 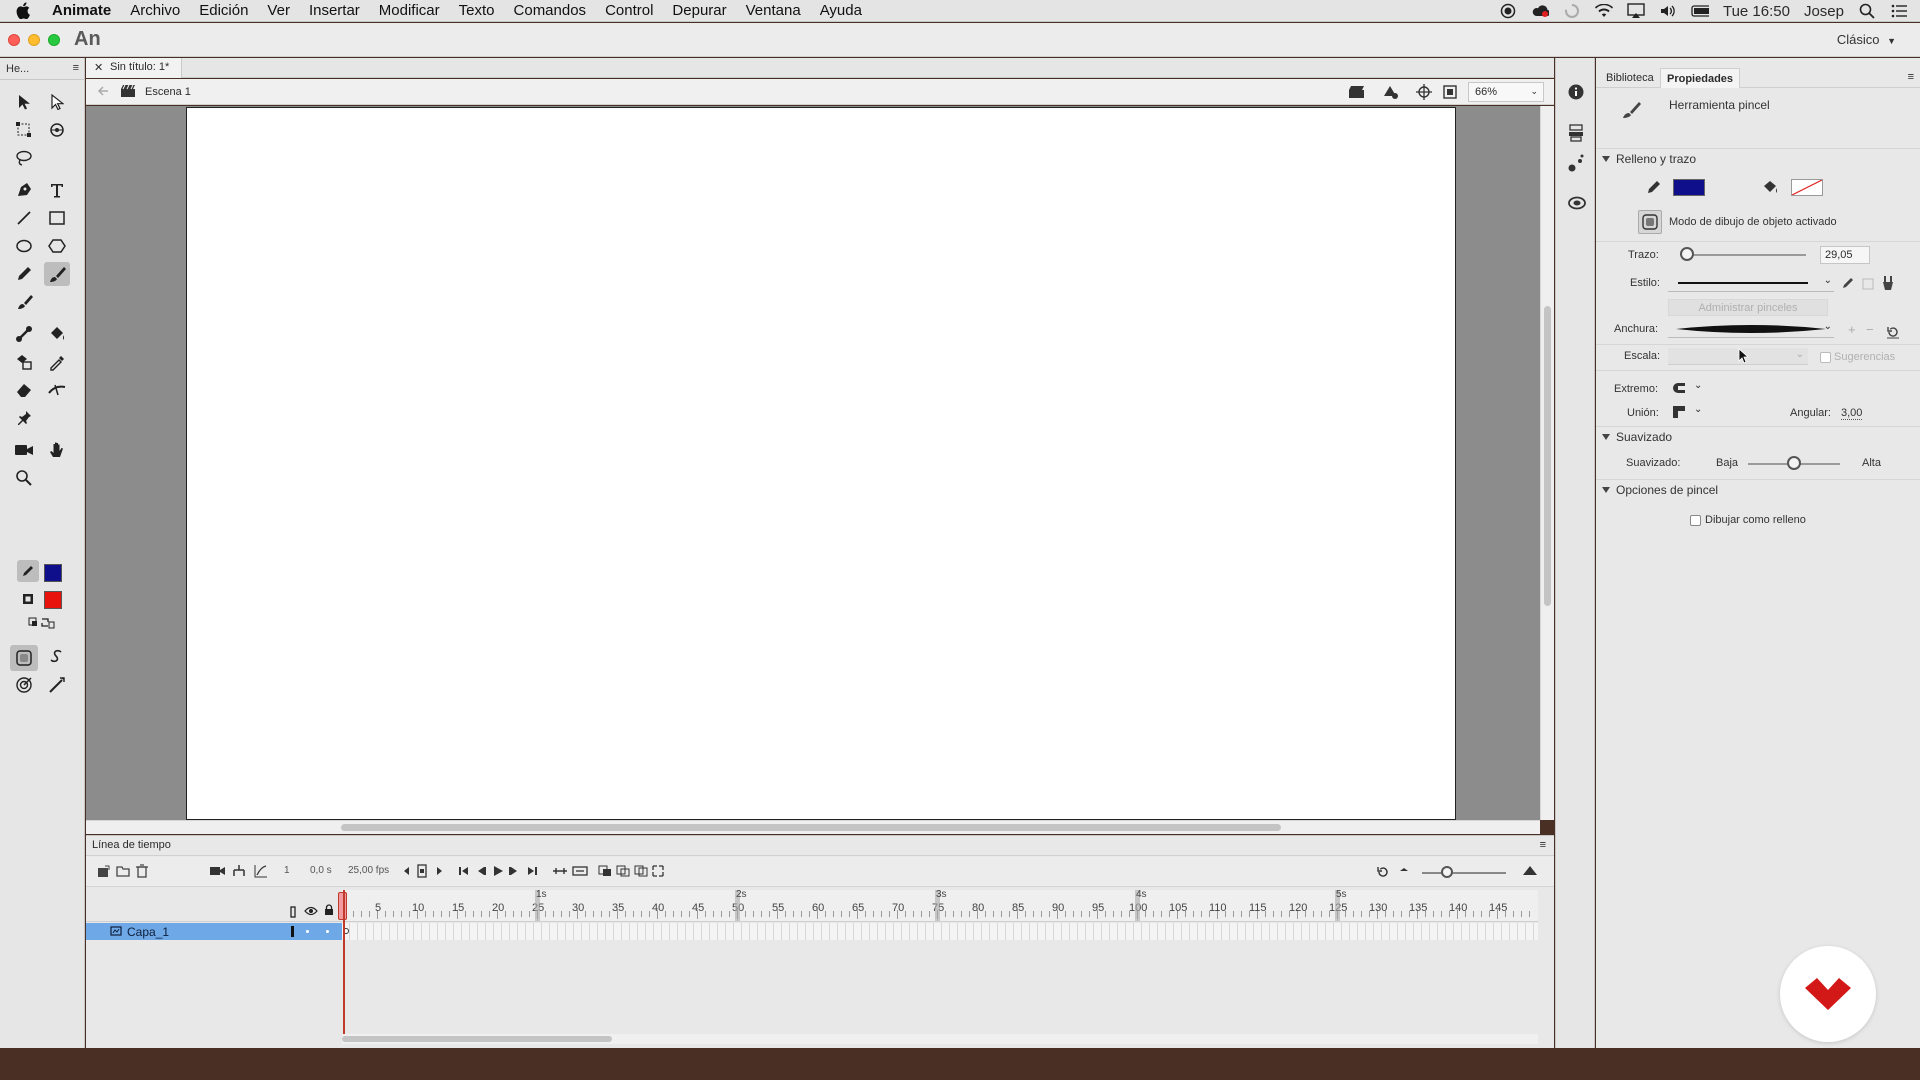 What do you see at coordinates (24, 685) in the screenshot?
I see `pressure-icon` at bounding box center [24, 685].